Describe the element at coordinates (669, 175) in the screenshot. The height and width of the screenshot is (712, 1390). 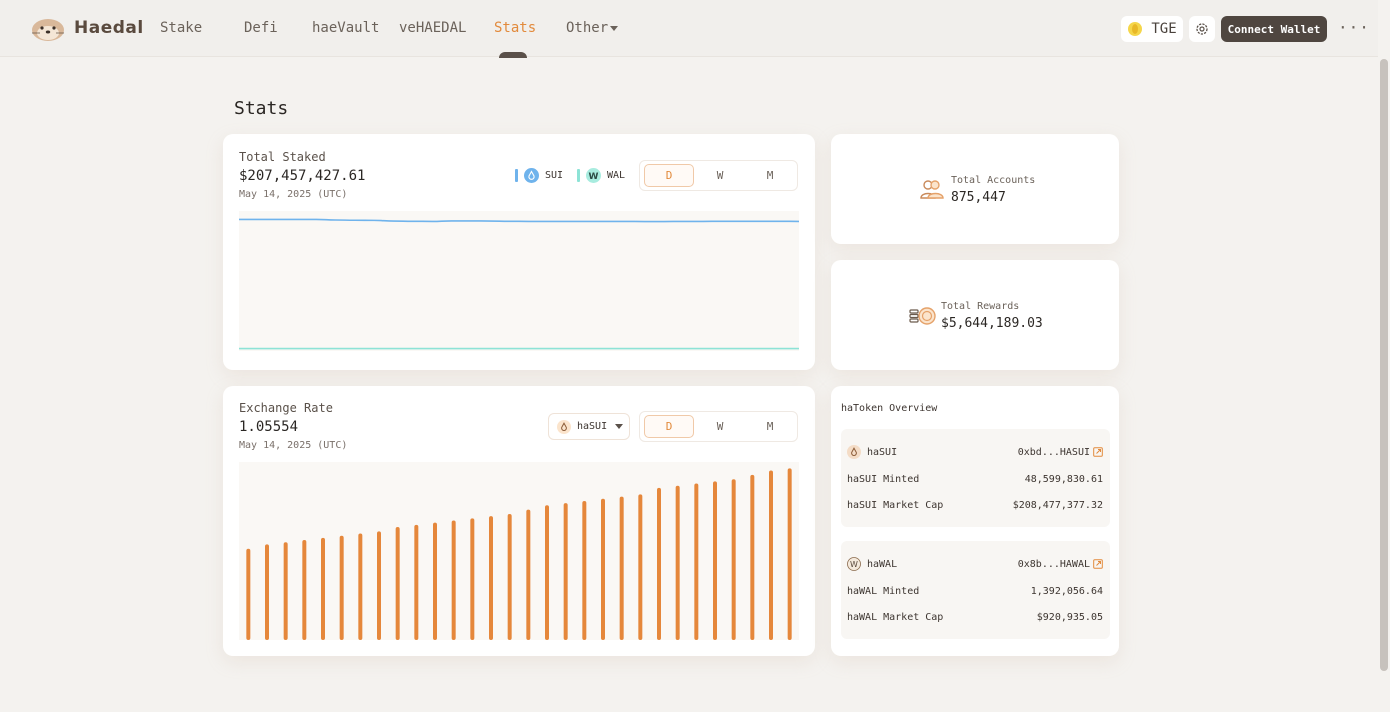
I see `staked-range-d: D` at that location.